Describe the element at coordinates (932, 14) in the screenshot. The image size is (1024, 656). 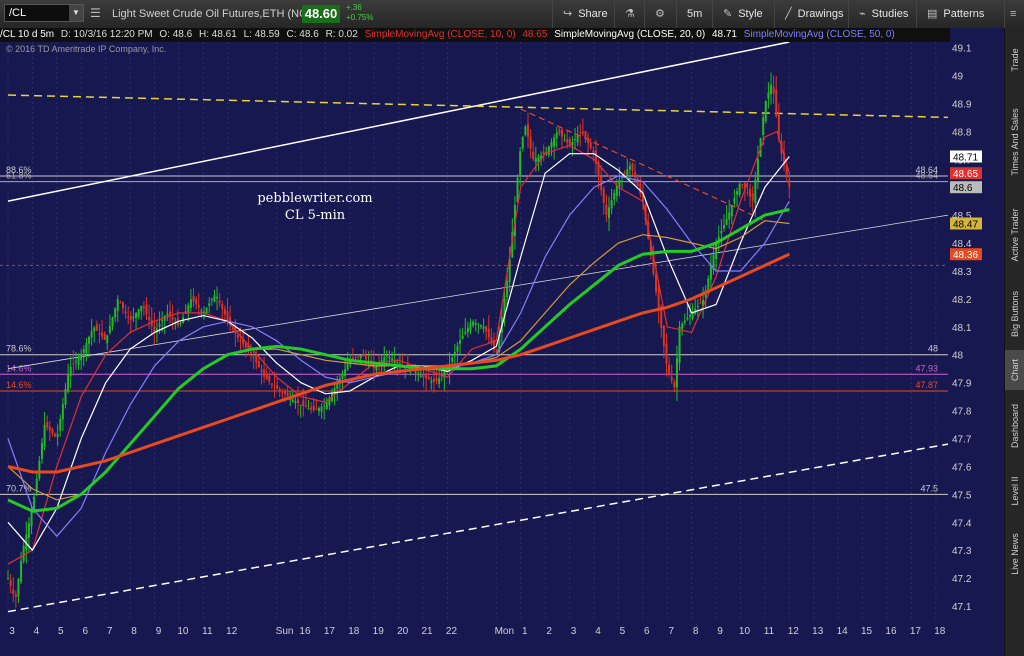
I see `patterns-icon: ▤` at that location.